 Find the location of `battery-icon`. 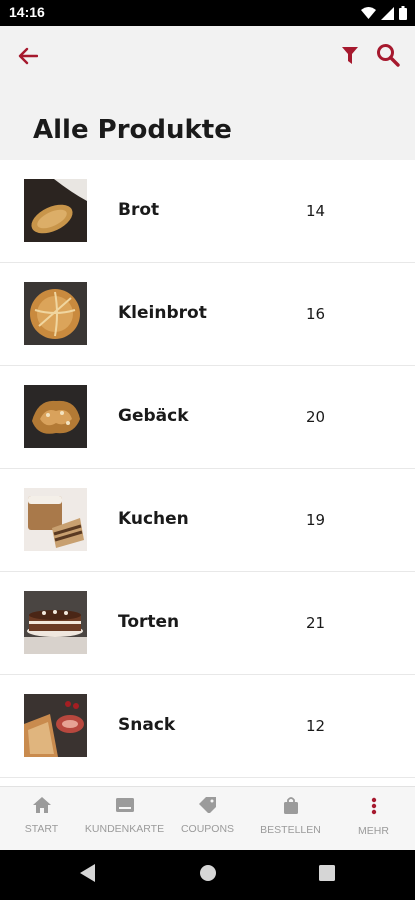

battery-icon is located at coordinates (403, 14).